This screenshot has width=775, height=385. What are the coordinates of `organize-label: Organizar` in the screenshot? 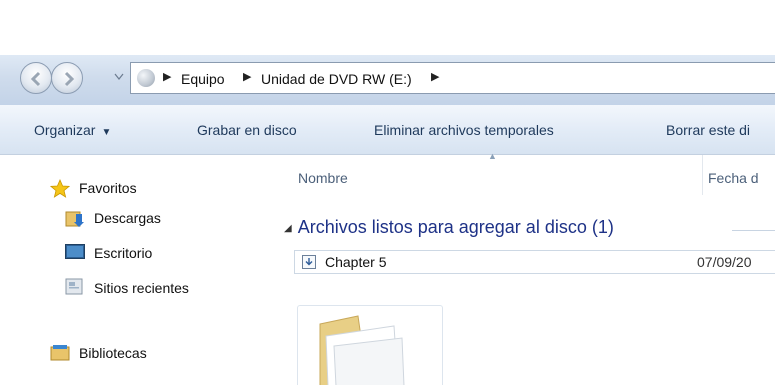 It's located at (65, 130).